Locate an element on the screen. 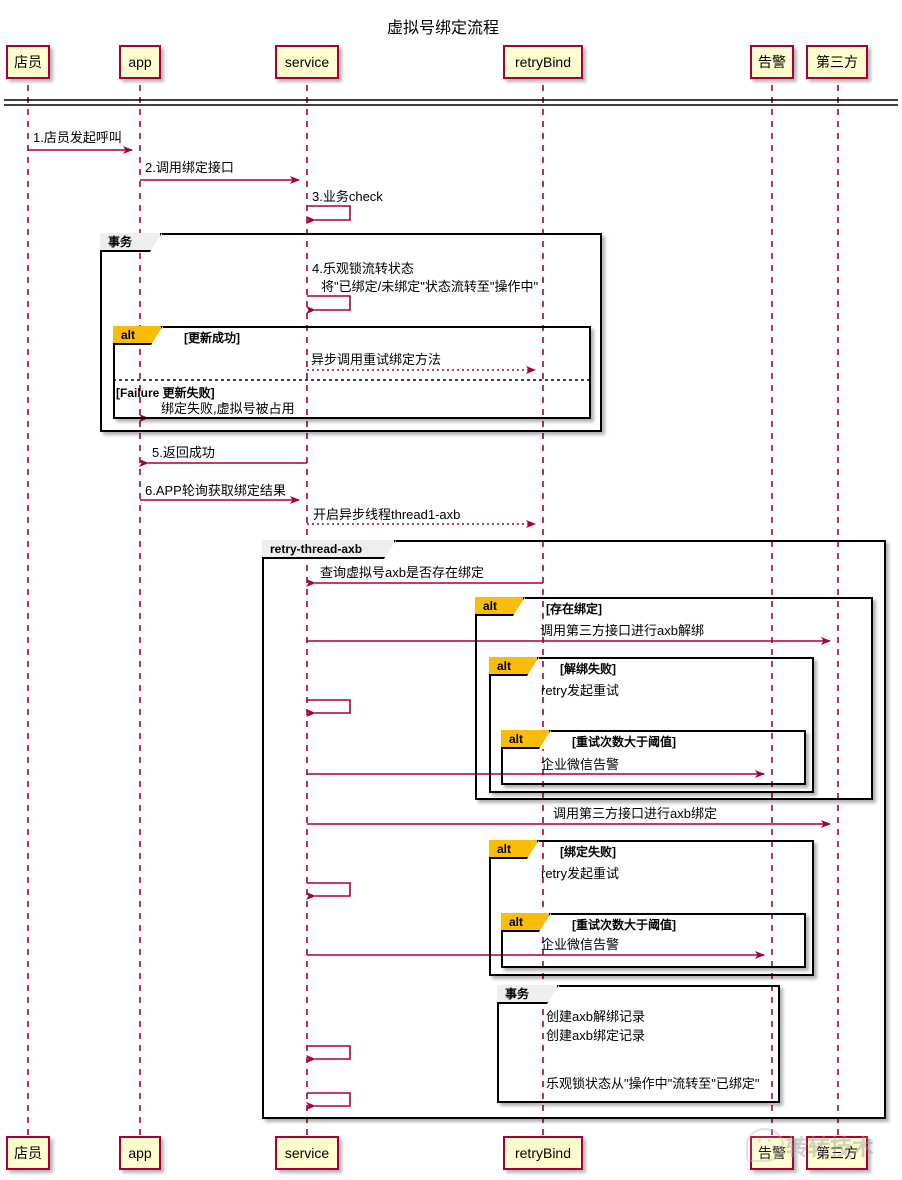 Image resolution: width=902 pixels, height=1180 pixels. frame-condition-unbind-failed: [解绑失败] is located at coordinates (588, 669).